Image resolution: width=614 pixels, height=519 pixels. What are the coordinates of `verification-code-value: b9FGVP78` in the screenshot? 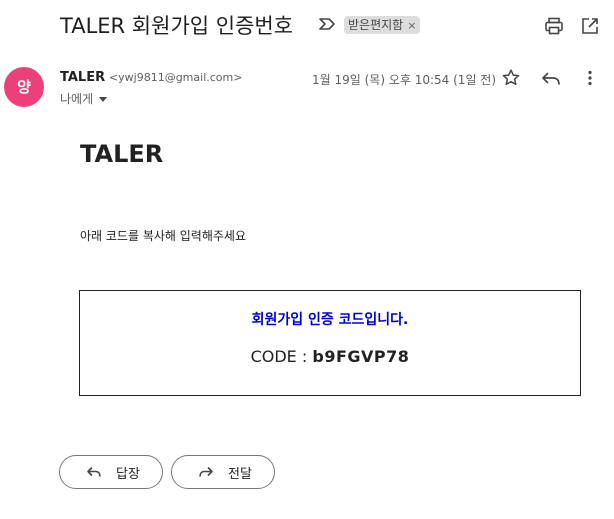 It's located at (360, 356).